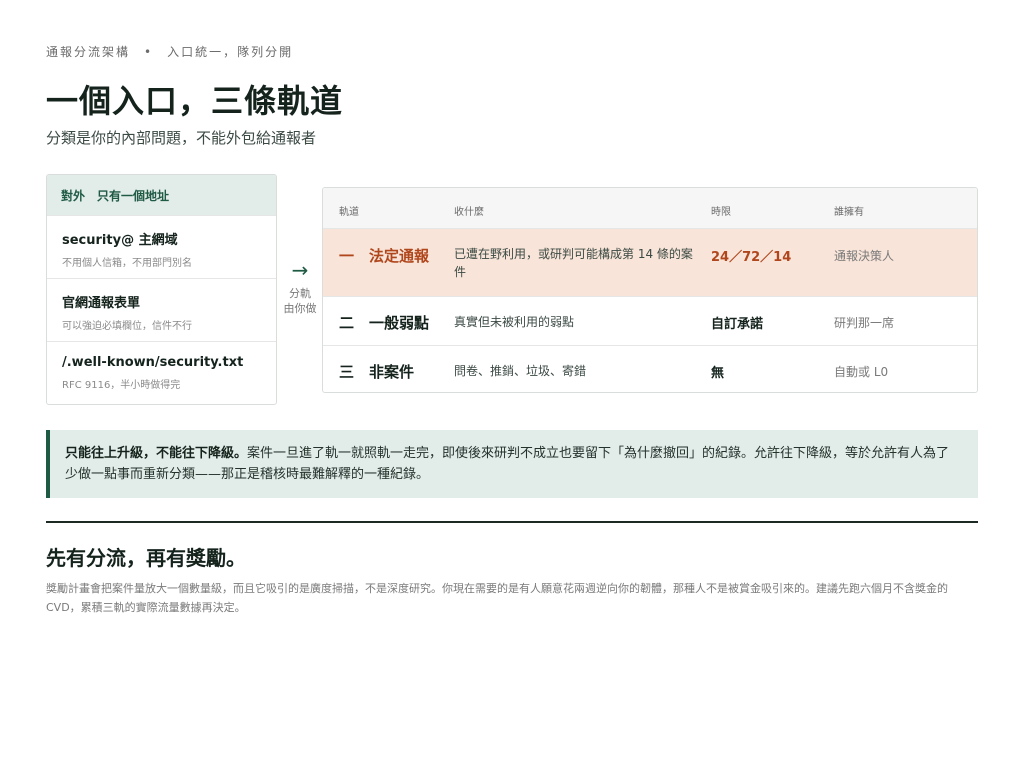 The width and height of the screenshot is (1024, 768). What do you see at coordinates (120, 240) in the screenshot?
I see `intake-item-title: security@ 主網域` at bounding box center [120, 240].